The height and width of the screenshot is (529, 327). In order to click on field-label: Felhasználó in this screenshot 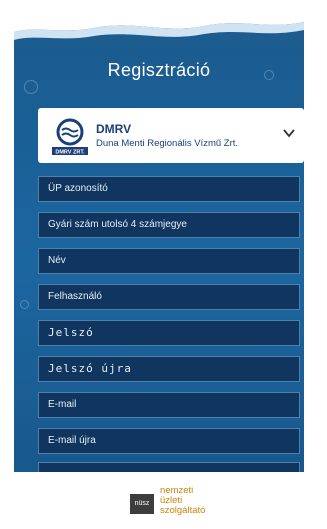, I will do `click(75, 296)`.